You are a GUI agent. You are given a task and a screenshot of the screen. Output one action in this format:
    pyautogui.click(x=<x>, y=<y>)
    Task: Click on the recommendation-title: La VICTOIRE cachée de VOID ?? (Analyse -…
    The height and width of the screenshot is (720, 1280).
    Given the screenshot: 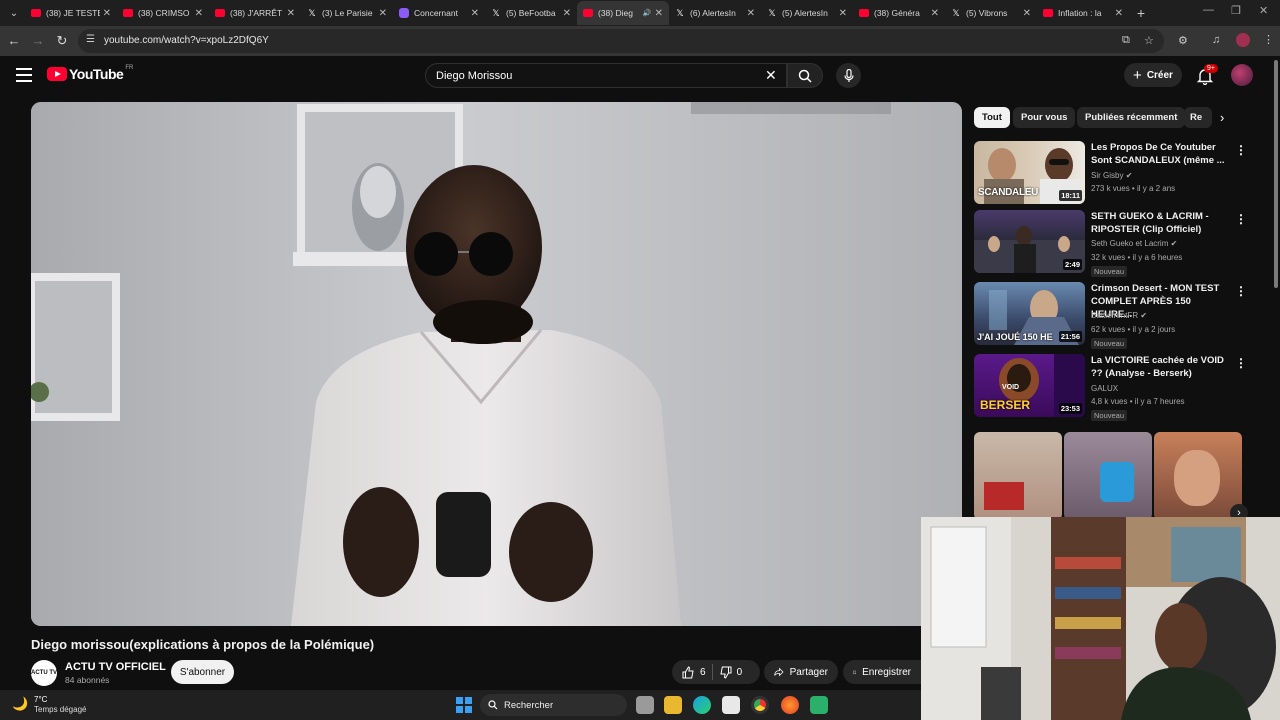 What is the action you would take?
    pyautogui.click(x=1159, y=367)
    